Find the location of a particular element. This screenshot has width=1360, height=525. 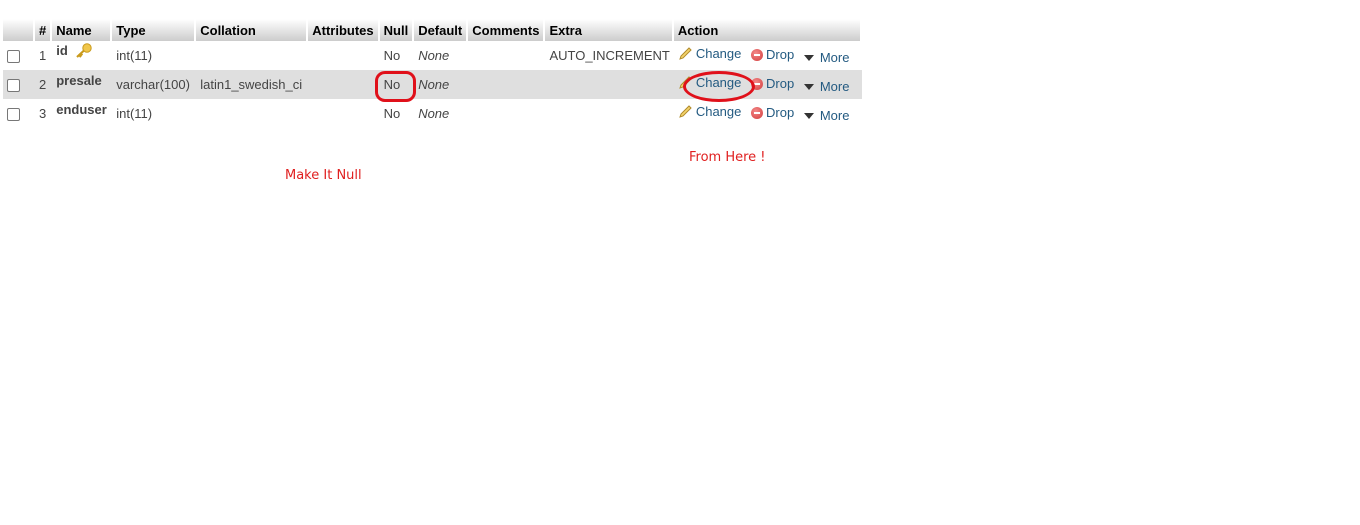

header-default: Default is located at coordinates (441, 30).